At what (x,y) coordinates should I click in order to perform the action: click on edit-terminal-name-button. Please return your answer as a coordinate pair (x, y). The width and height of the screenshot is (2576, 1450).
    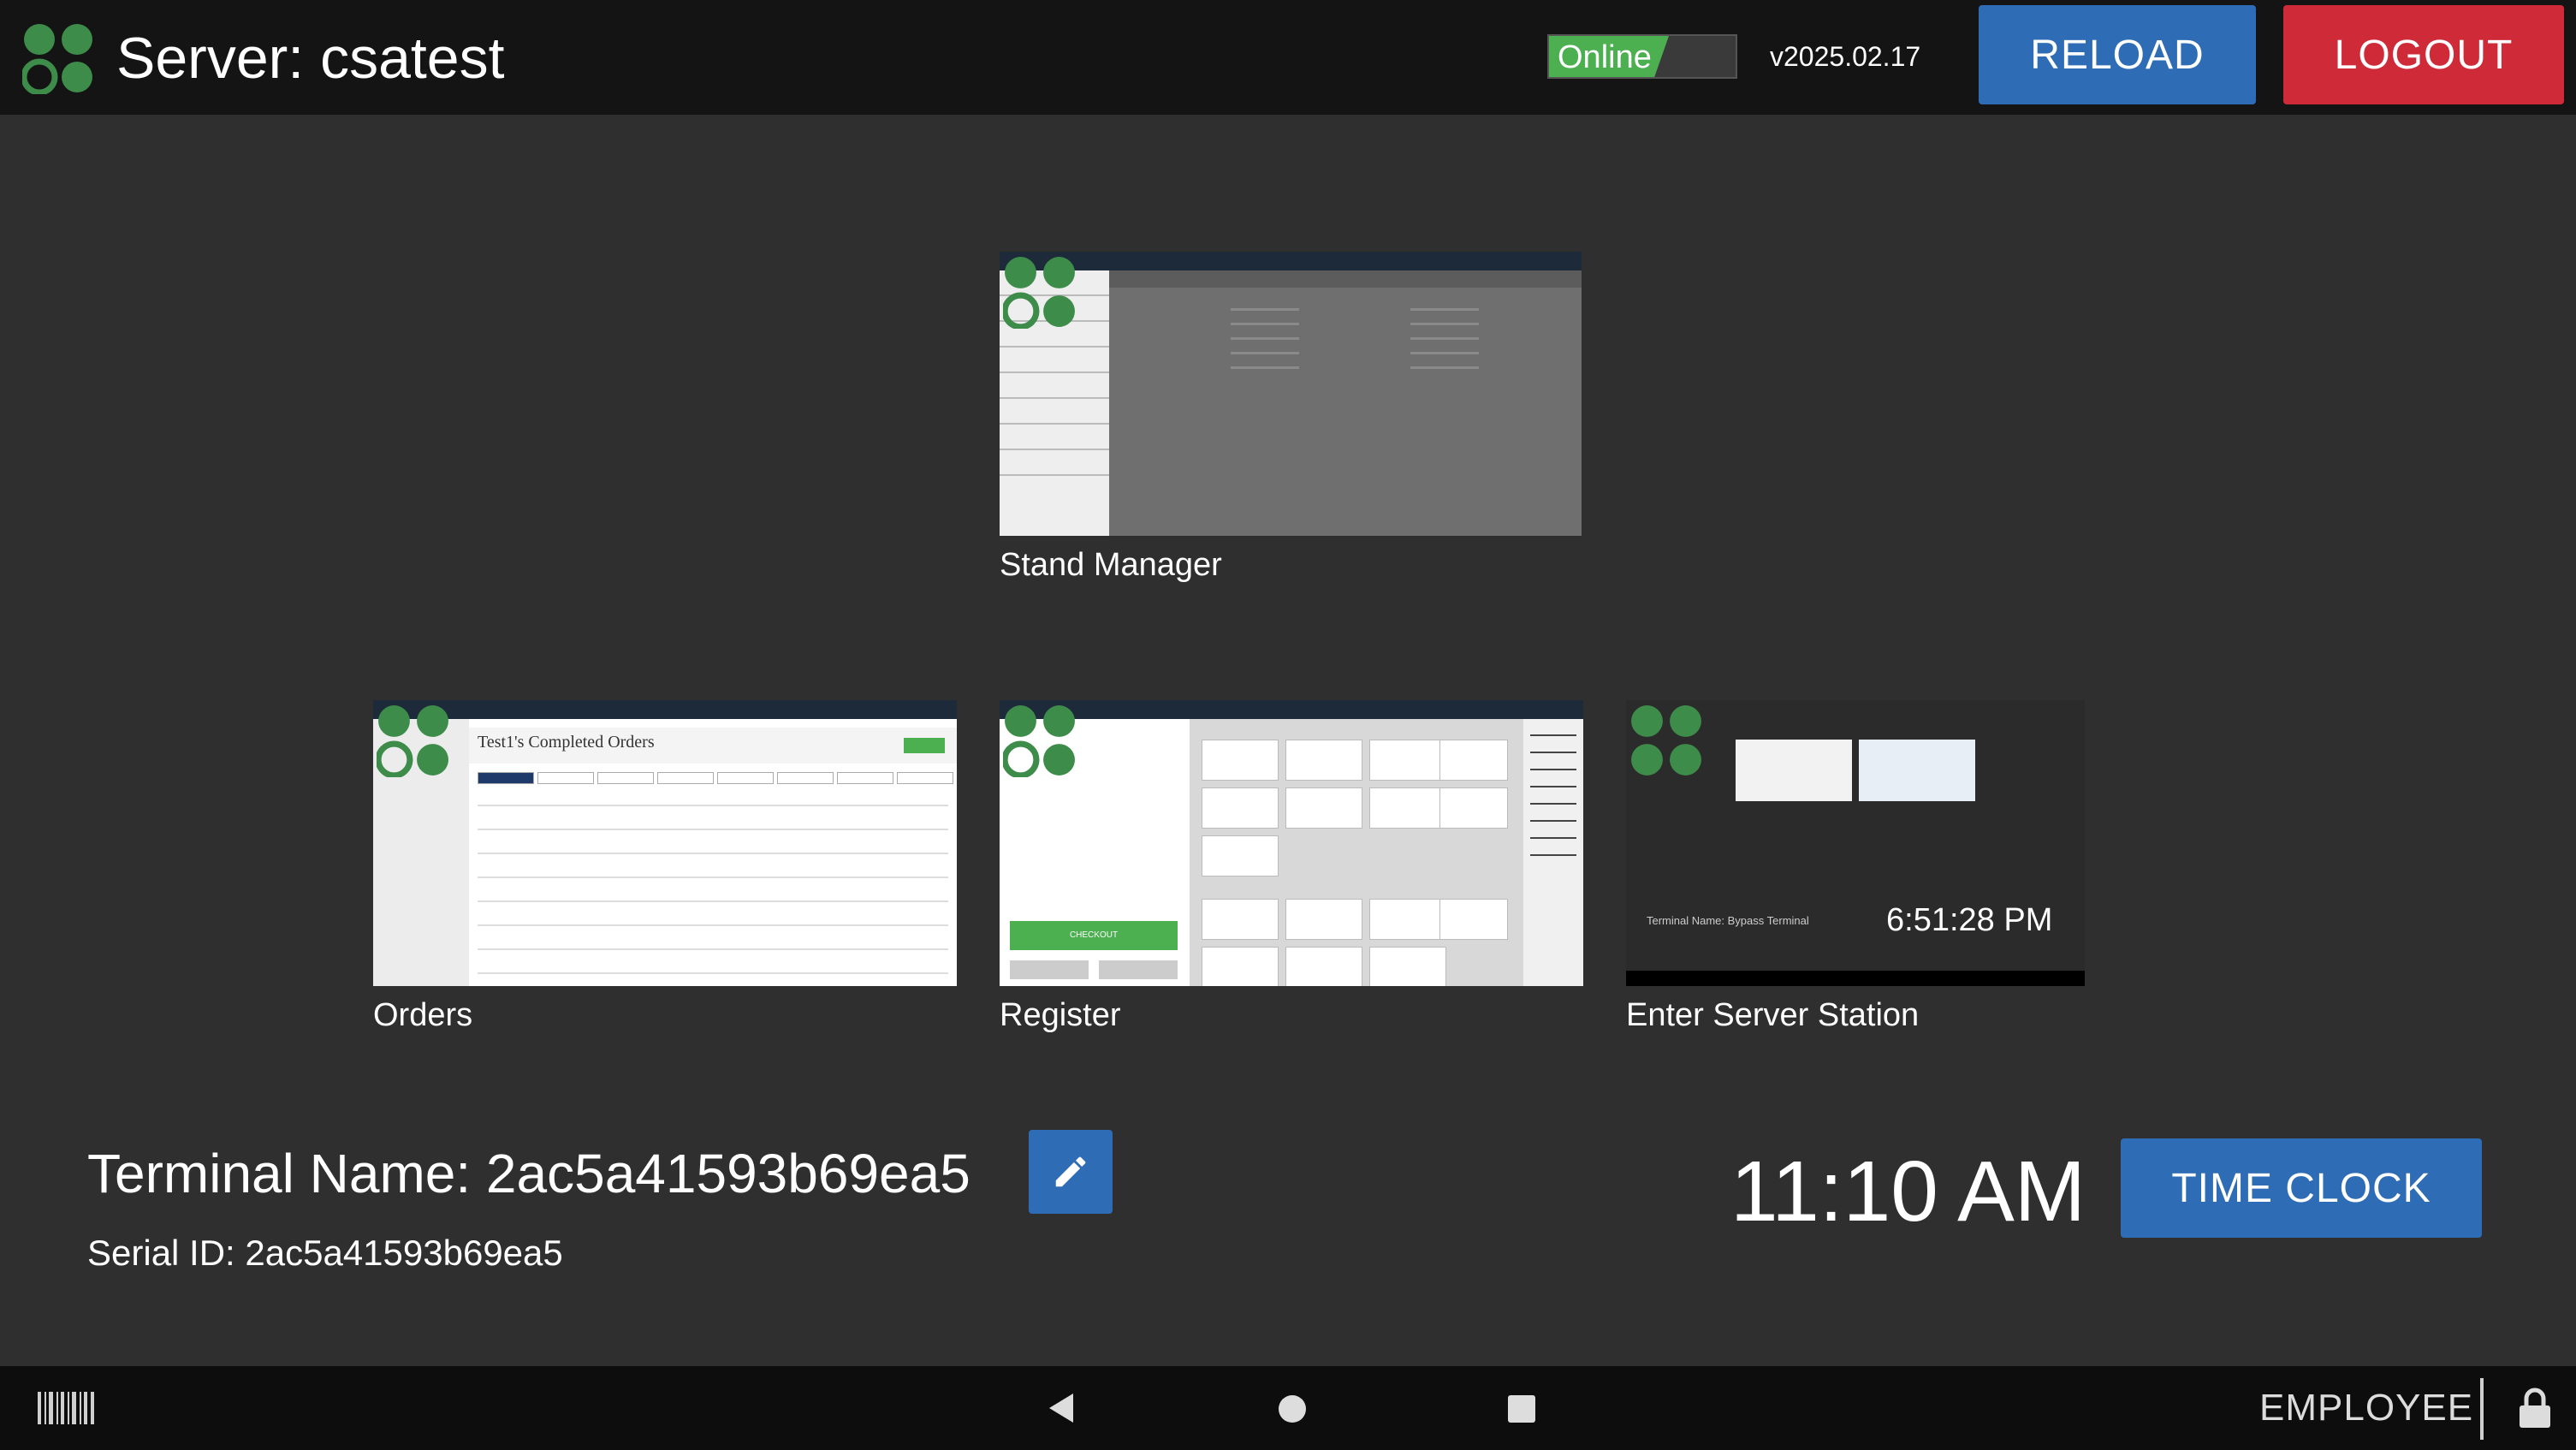
    Looking at the image, I should click on (1071, 1172).